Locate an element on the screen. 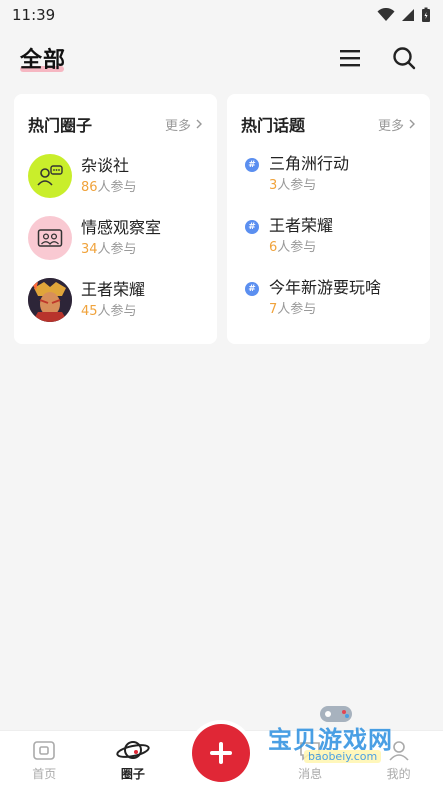 This screenshot has width=443, height=788. tab-create is located at coordinates (221, 752).